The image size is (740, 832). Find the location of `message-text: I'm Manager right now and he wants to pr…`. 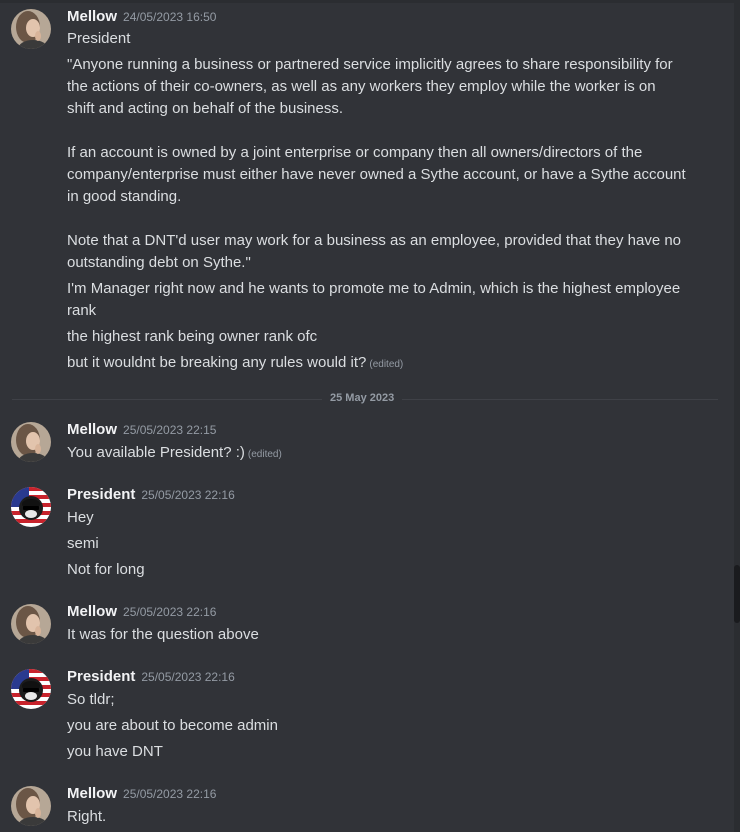

message-text: I'm Manager right now and he wants to pr… is located at coordinates (374, 299).